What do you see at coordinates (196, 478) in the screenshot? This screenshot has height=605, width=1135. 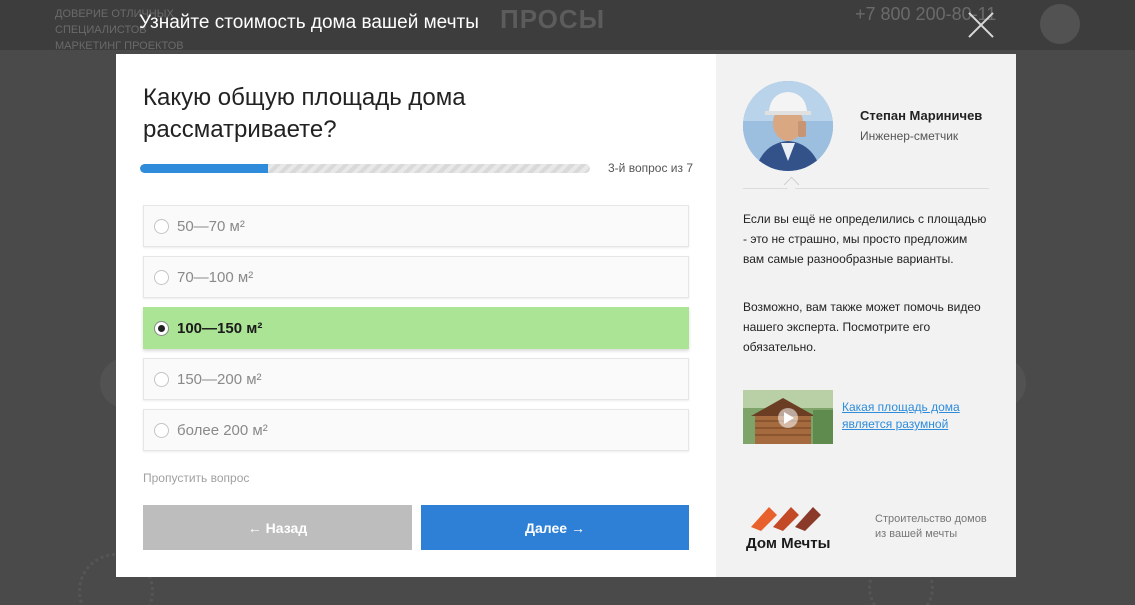 I see `skip-question-link: Пропустить вопрос` at bounding box center [196, 478].